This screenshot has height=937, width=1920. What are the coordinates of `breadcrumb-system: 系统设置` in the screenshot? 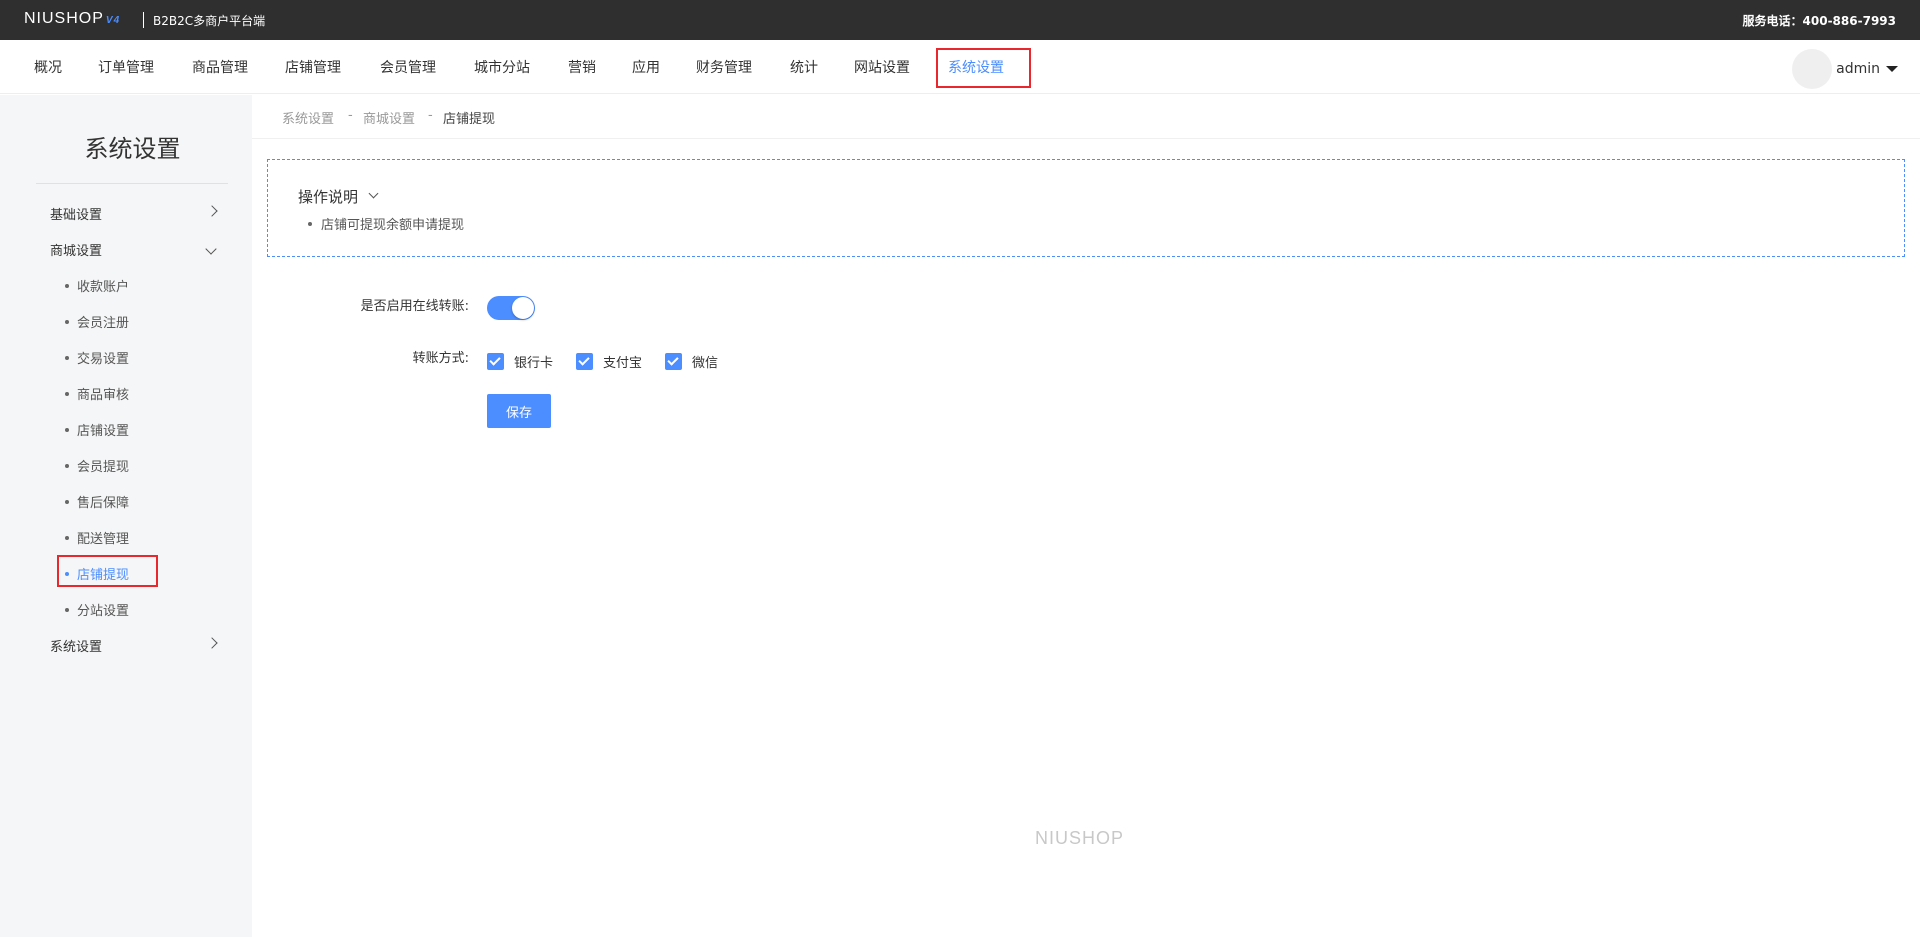 It's located at (308, 117).